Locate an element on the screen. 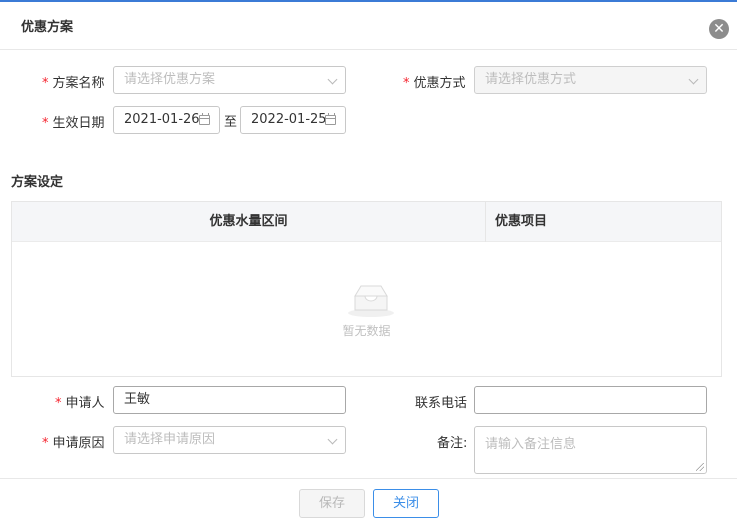 Image resolution: width=737 pixels, height=525 pixels. reason-label-text: 申请原因 is located at coordinates (78, 443).